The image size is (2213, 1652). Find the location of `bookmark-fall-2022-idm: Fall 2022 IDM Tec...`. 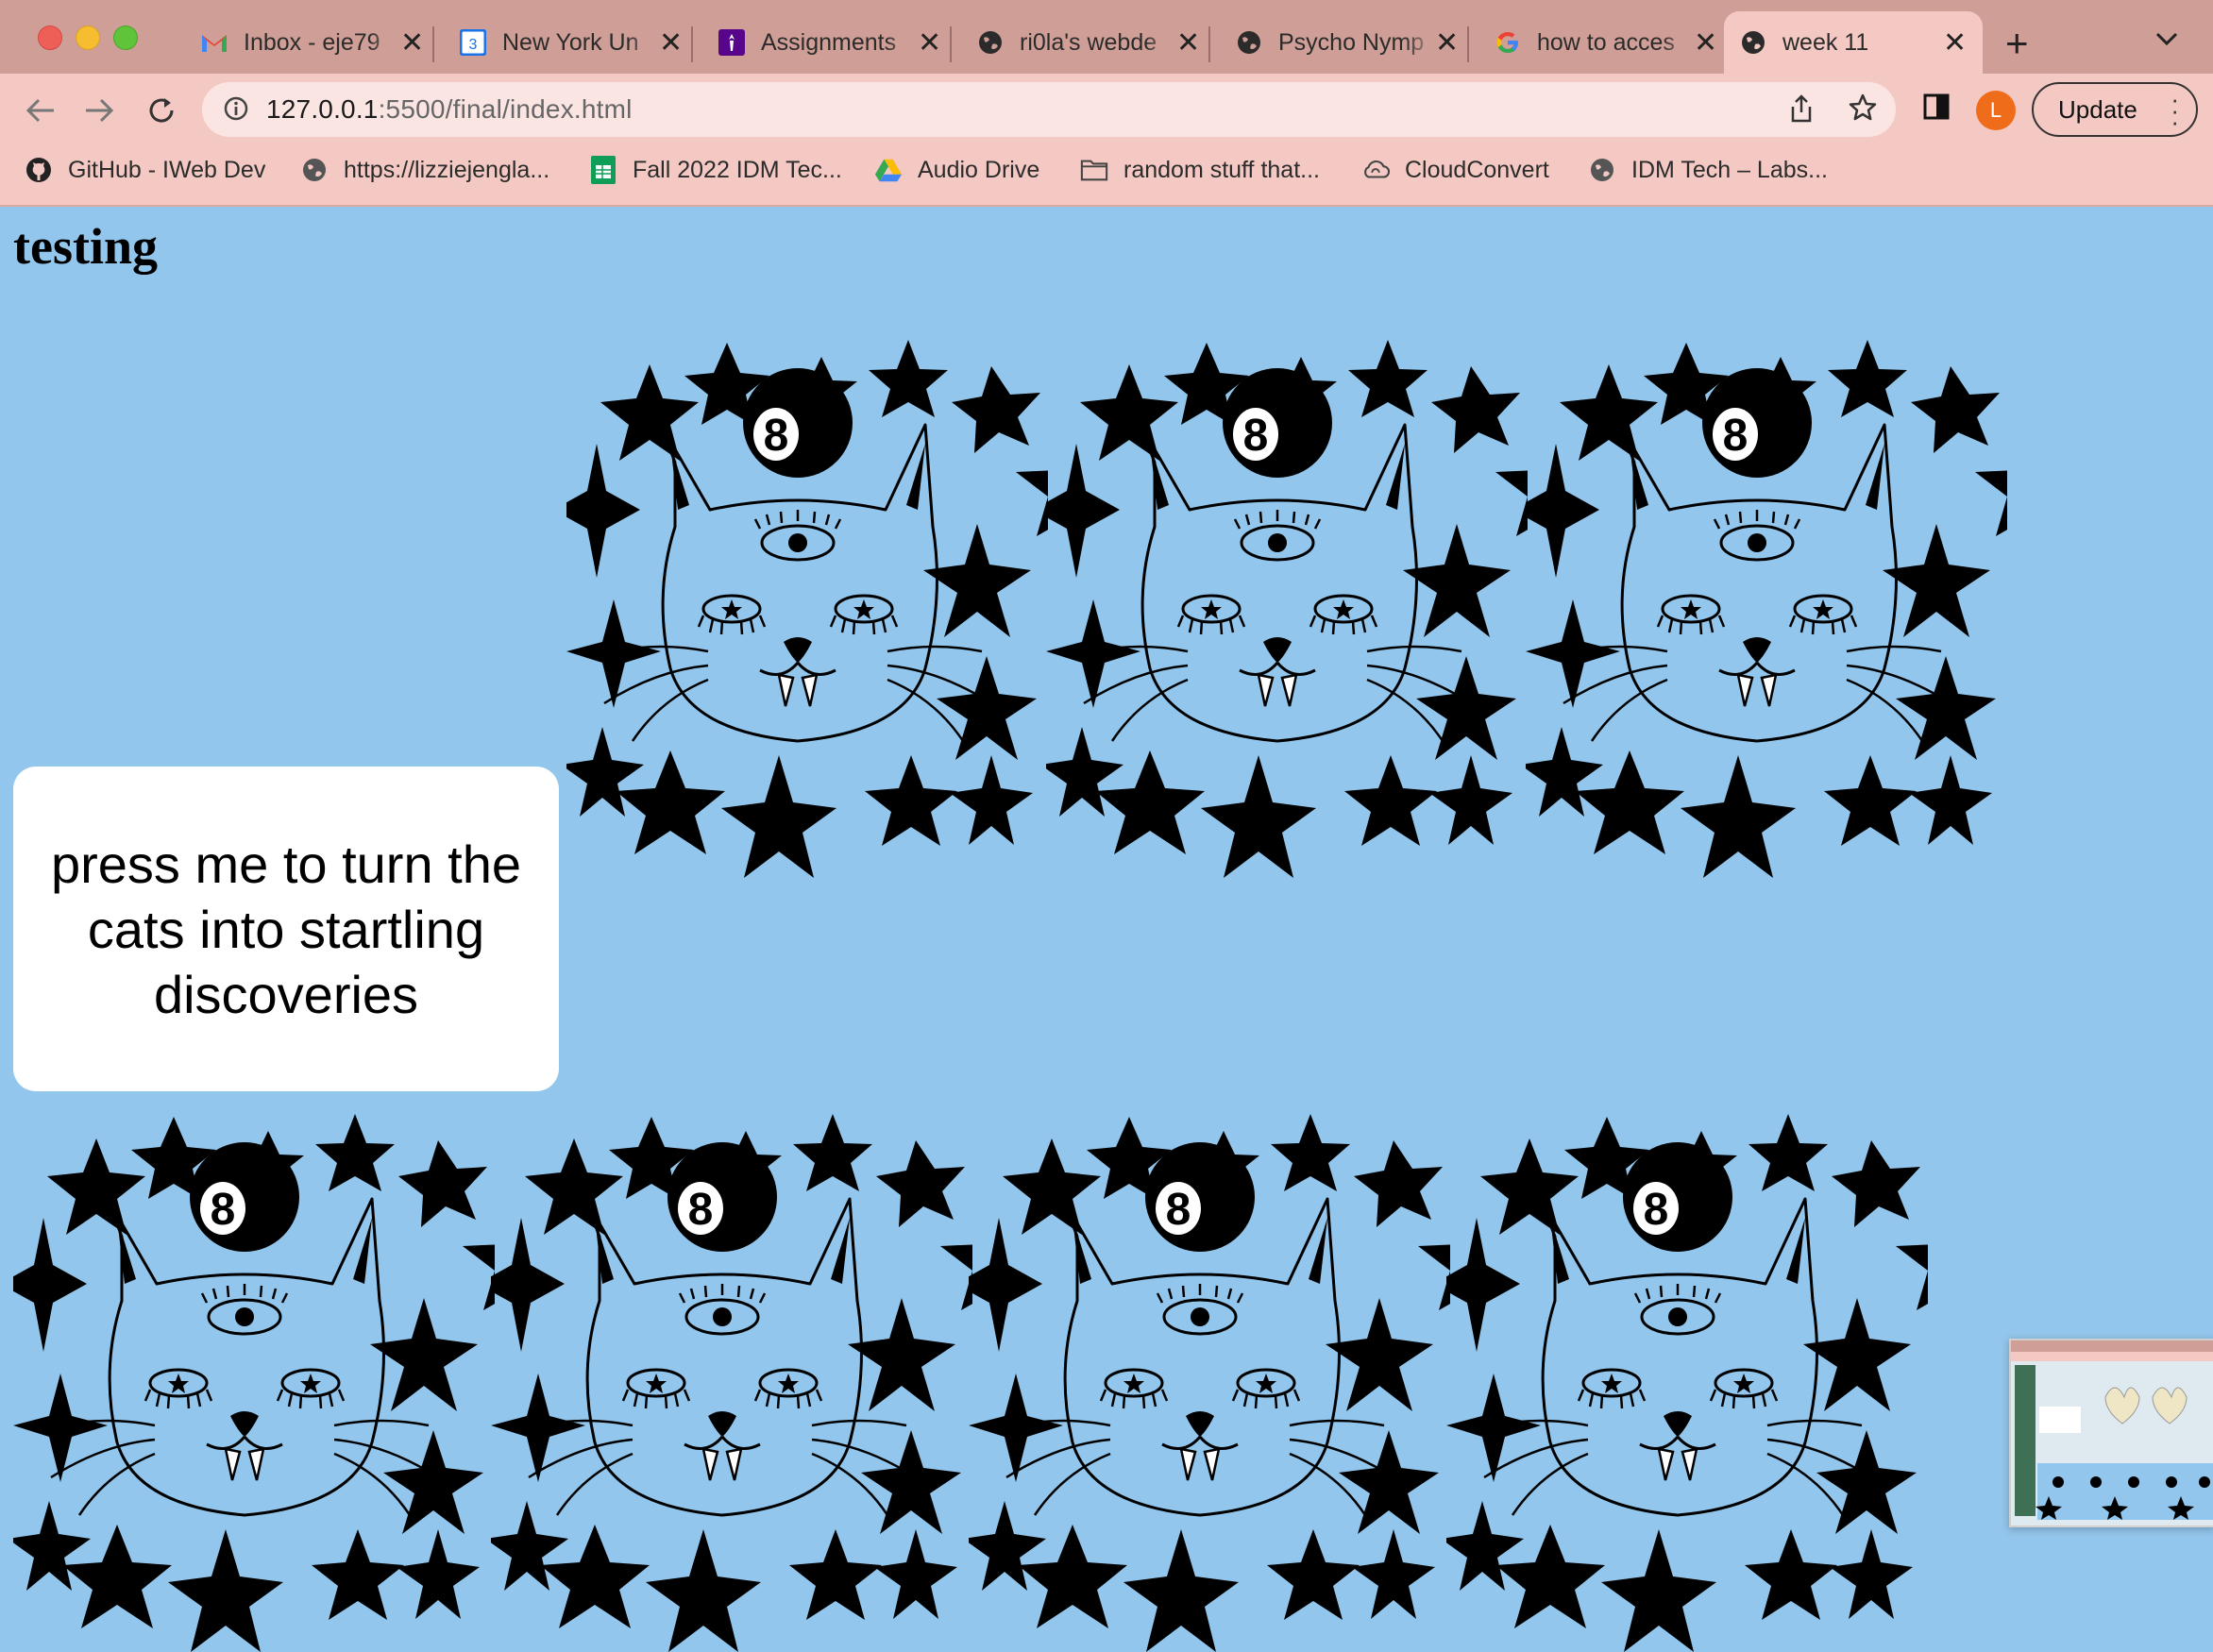

bookmark-fall-2022-idm: Fall 2022 IDM Tec... is located at coordinates (715, 170).